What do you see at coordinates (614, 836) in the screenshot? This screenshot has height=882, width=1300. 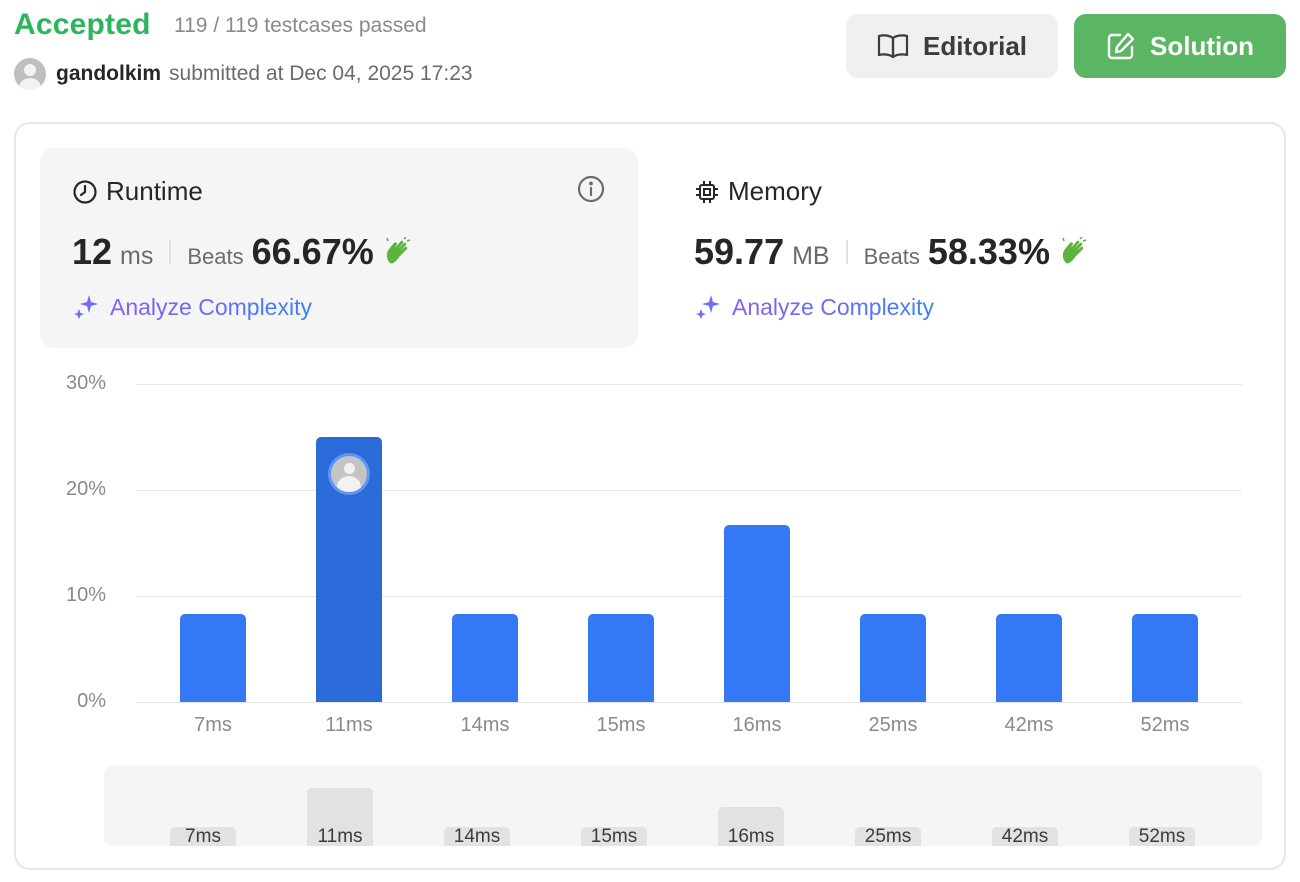 I see `mini-label: 15ms` at bounding box center [614, 836].